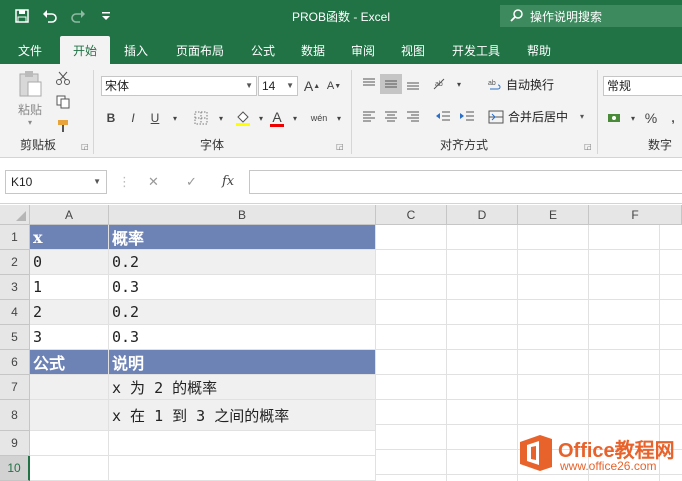  Describe the element at coordinates (340, 146) in the screenshot. I see `font-launcher-icon: ◲` at that location.